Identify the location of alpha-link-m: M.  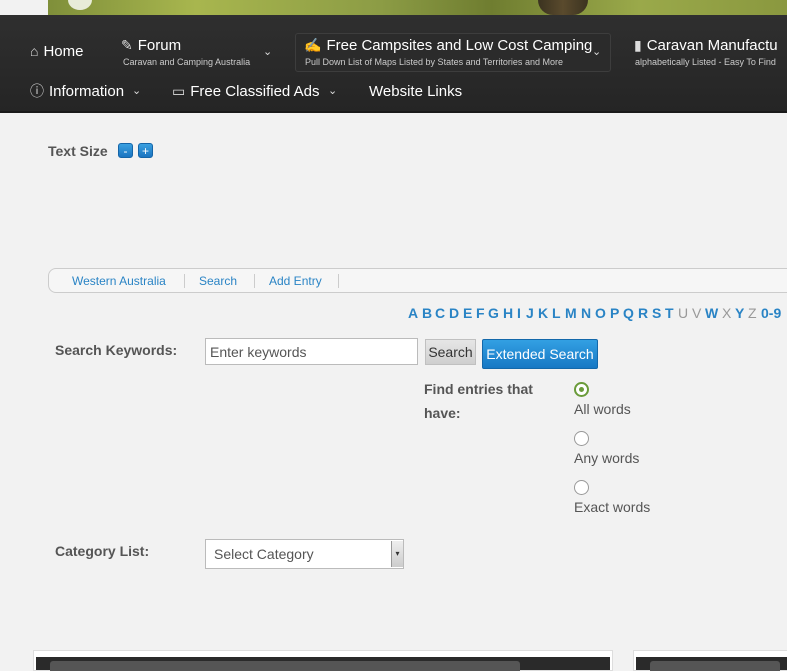
(571, 313).